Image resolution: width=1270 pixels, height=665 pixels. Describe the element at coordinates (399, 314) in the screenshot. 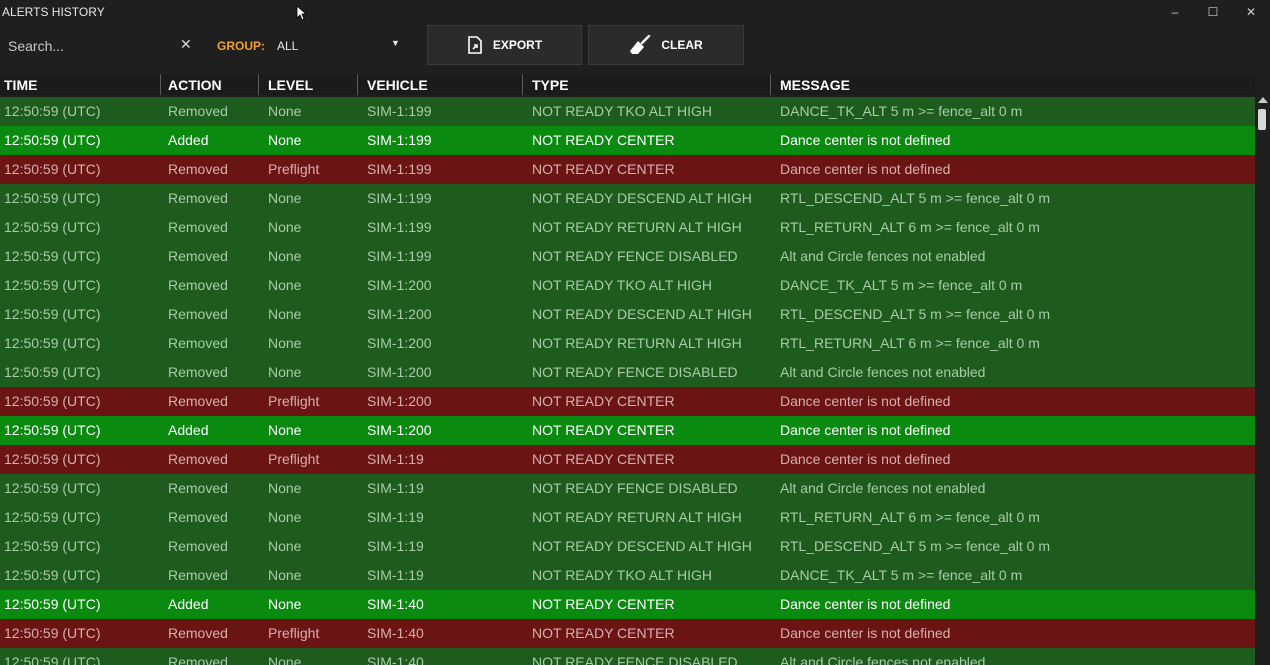

I see `cell-vehicle: SIM-1:200` at that location.